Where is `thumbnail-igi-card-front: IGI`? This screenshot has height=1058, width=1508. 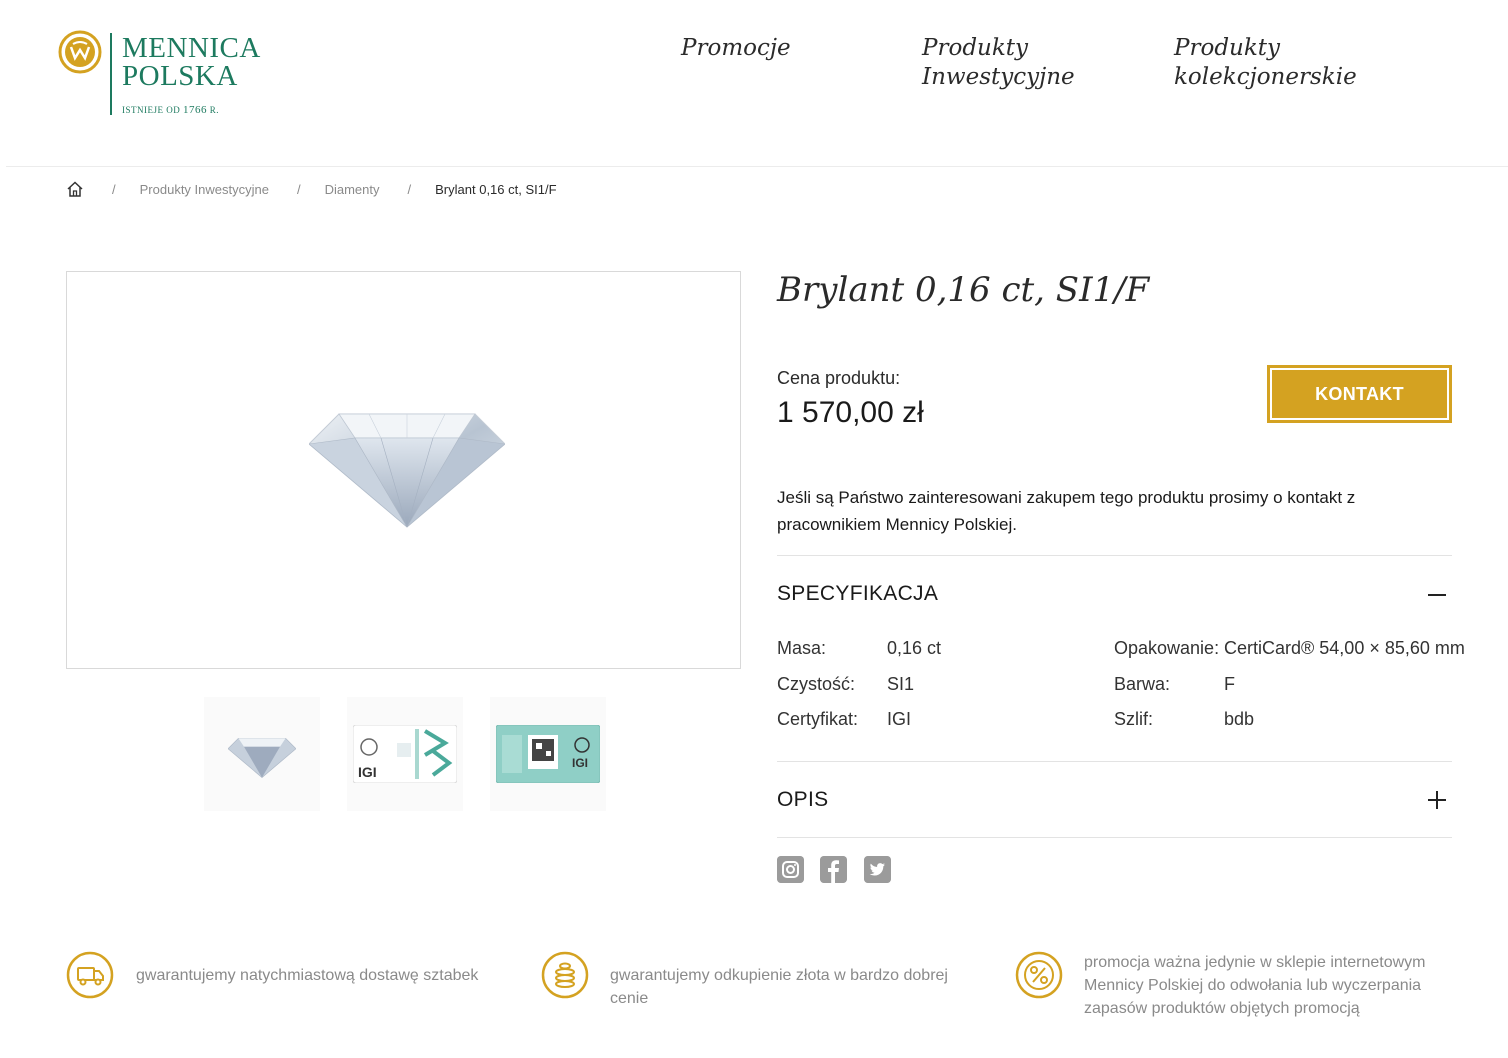 thumbnail-igi-card-front: IGI is located at coordinates (405, 754).